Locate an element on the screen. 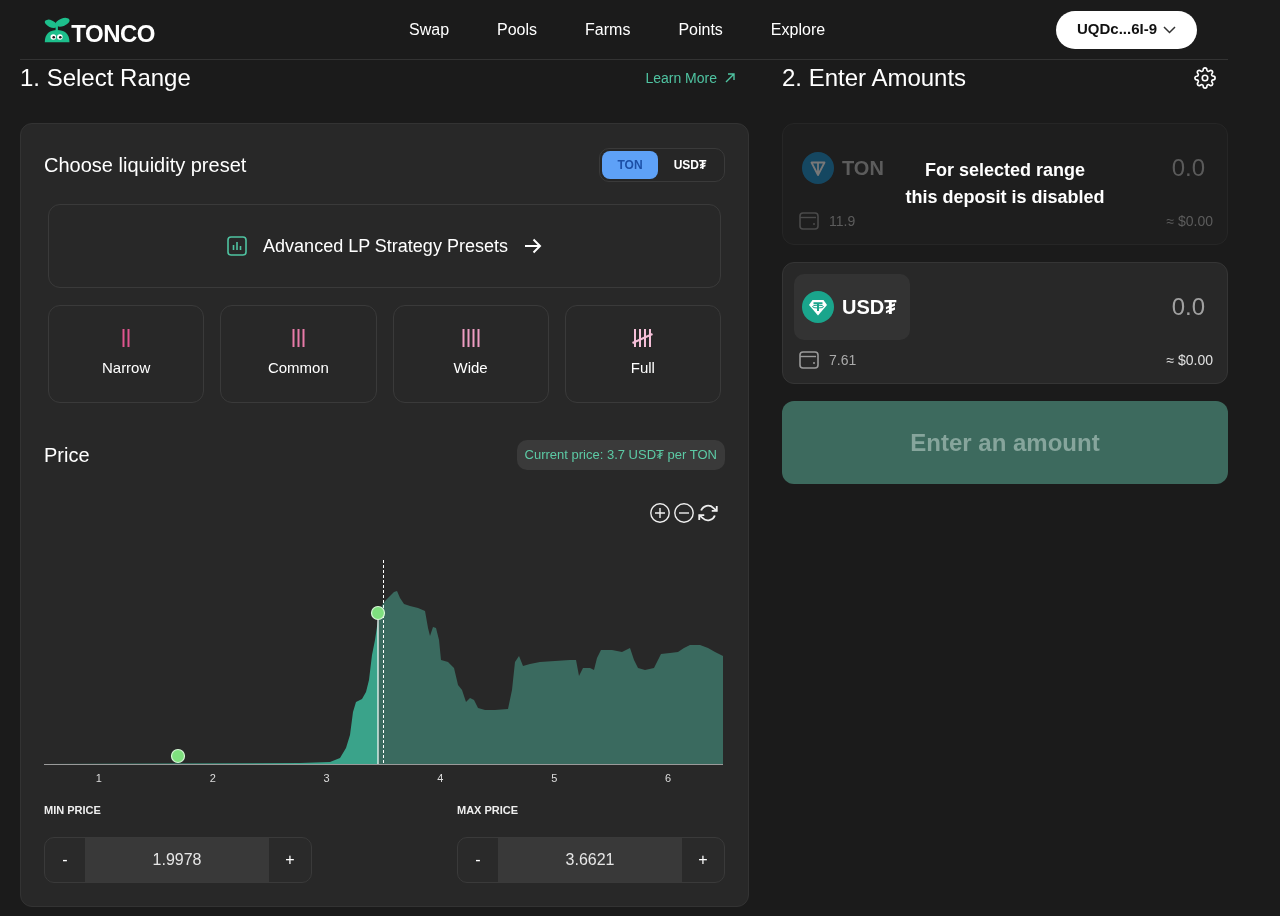  bar-chart-icon is located at coordinates (237, 246).